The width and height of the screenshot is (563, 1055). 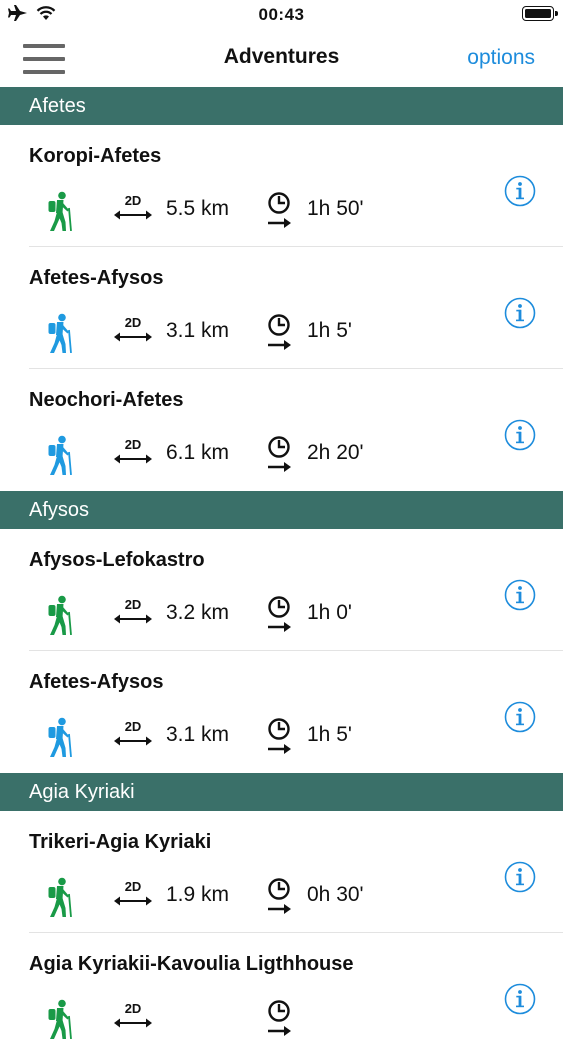 I want to click on status-bar: 00:43, so click(x=281, y=15).